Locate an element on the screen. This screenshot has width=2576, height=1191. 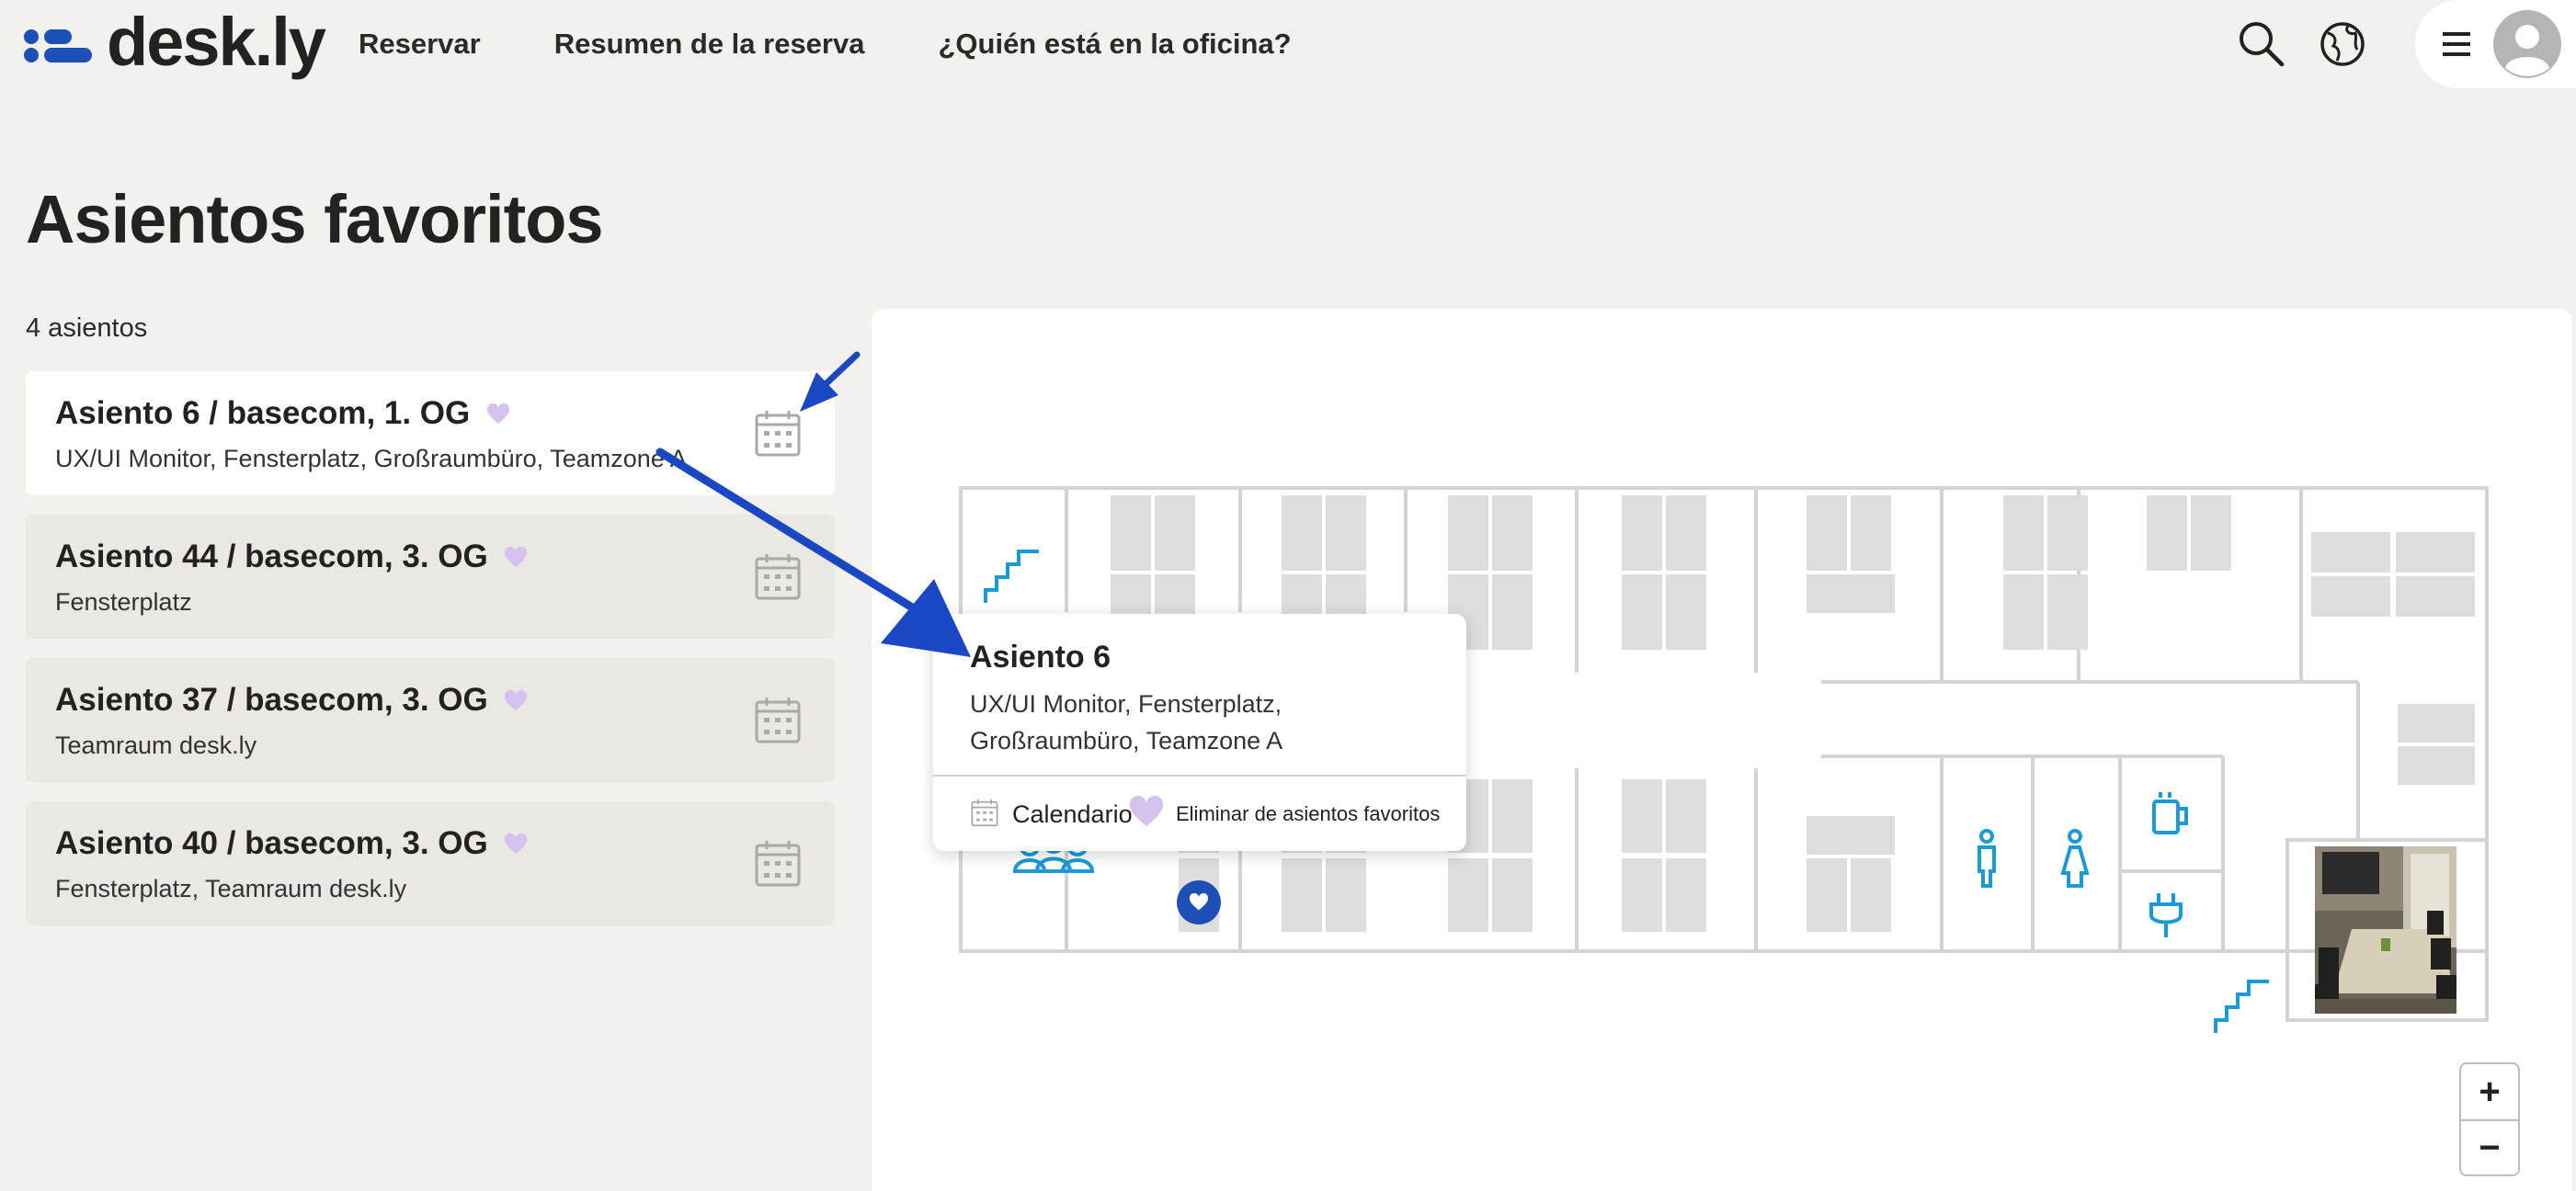
seat-title: Asiento 44 / basecom, 3. OG is located at coordinates (271, 556).